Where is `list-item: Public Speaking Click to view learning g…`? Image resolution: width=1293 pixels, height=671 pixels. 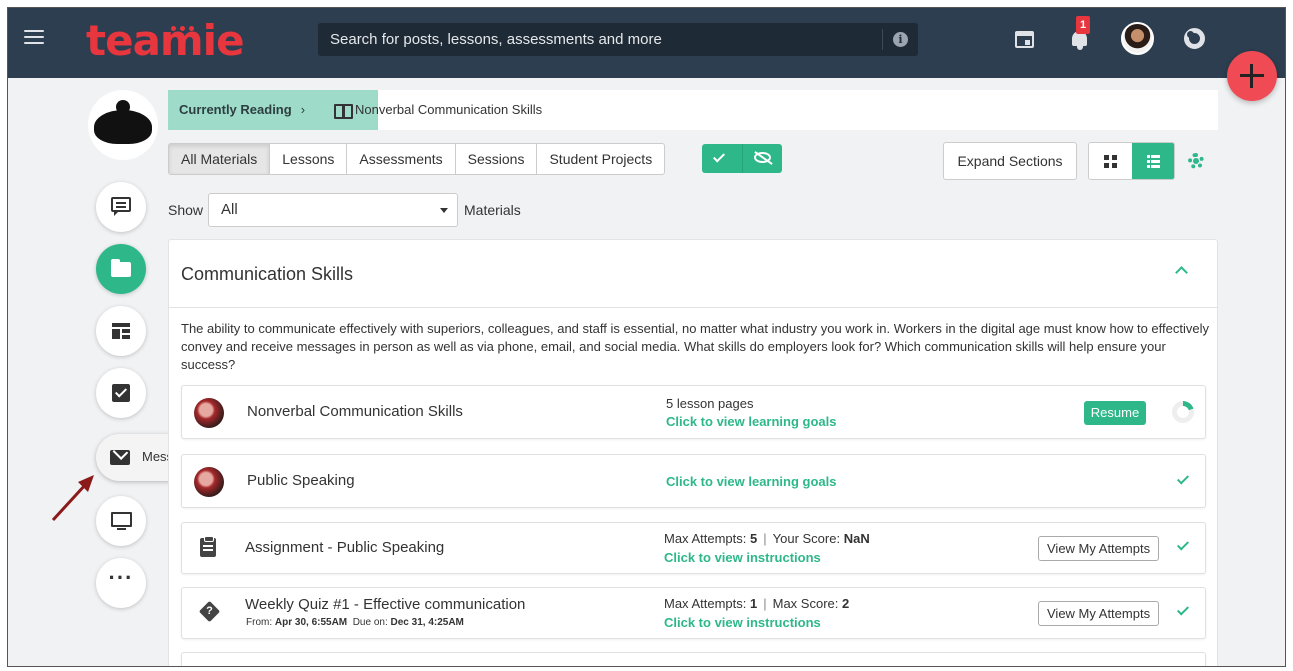 list-item: Public Speaking Click to view learning g… is located at coordinates (693, 481).